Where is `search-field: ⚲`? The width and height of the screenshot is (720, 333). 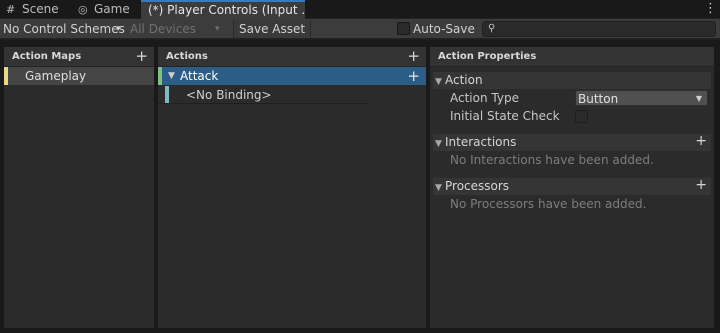 search-field: ⚲ is located at coordinates (599, 29).